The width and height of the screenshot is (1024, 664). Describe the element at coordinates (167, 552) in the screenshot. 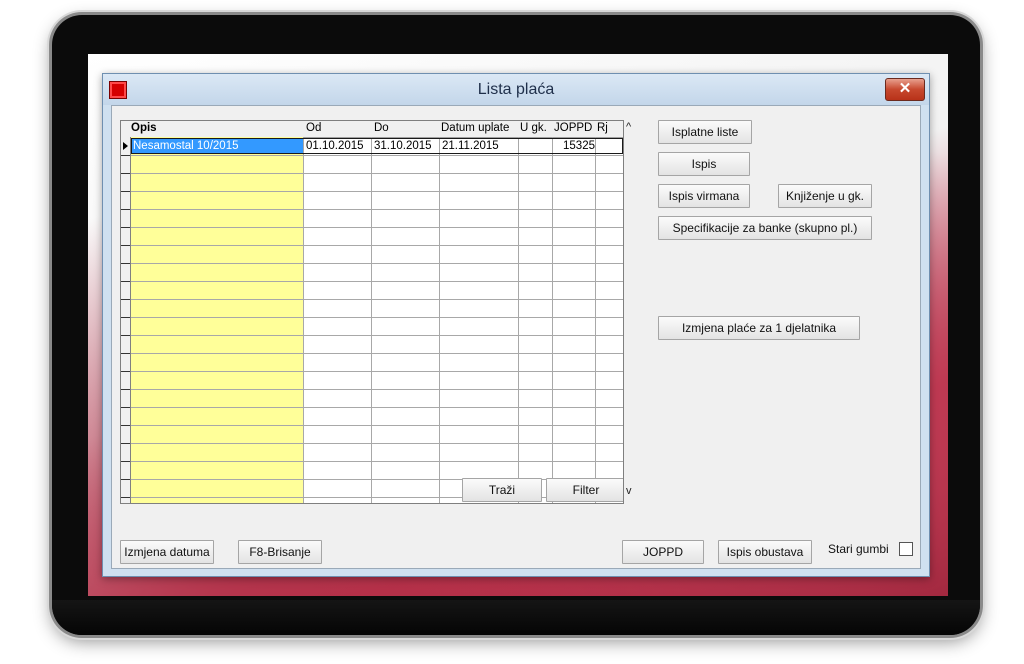

I see `izmjena-datuma-button: Izmjena datuma` at that location.